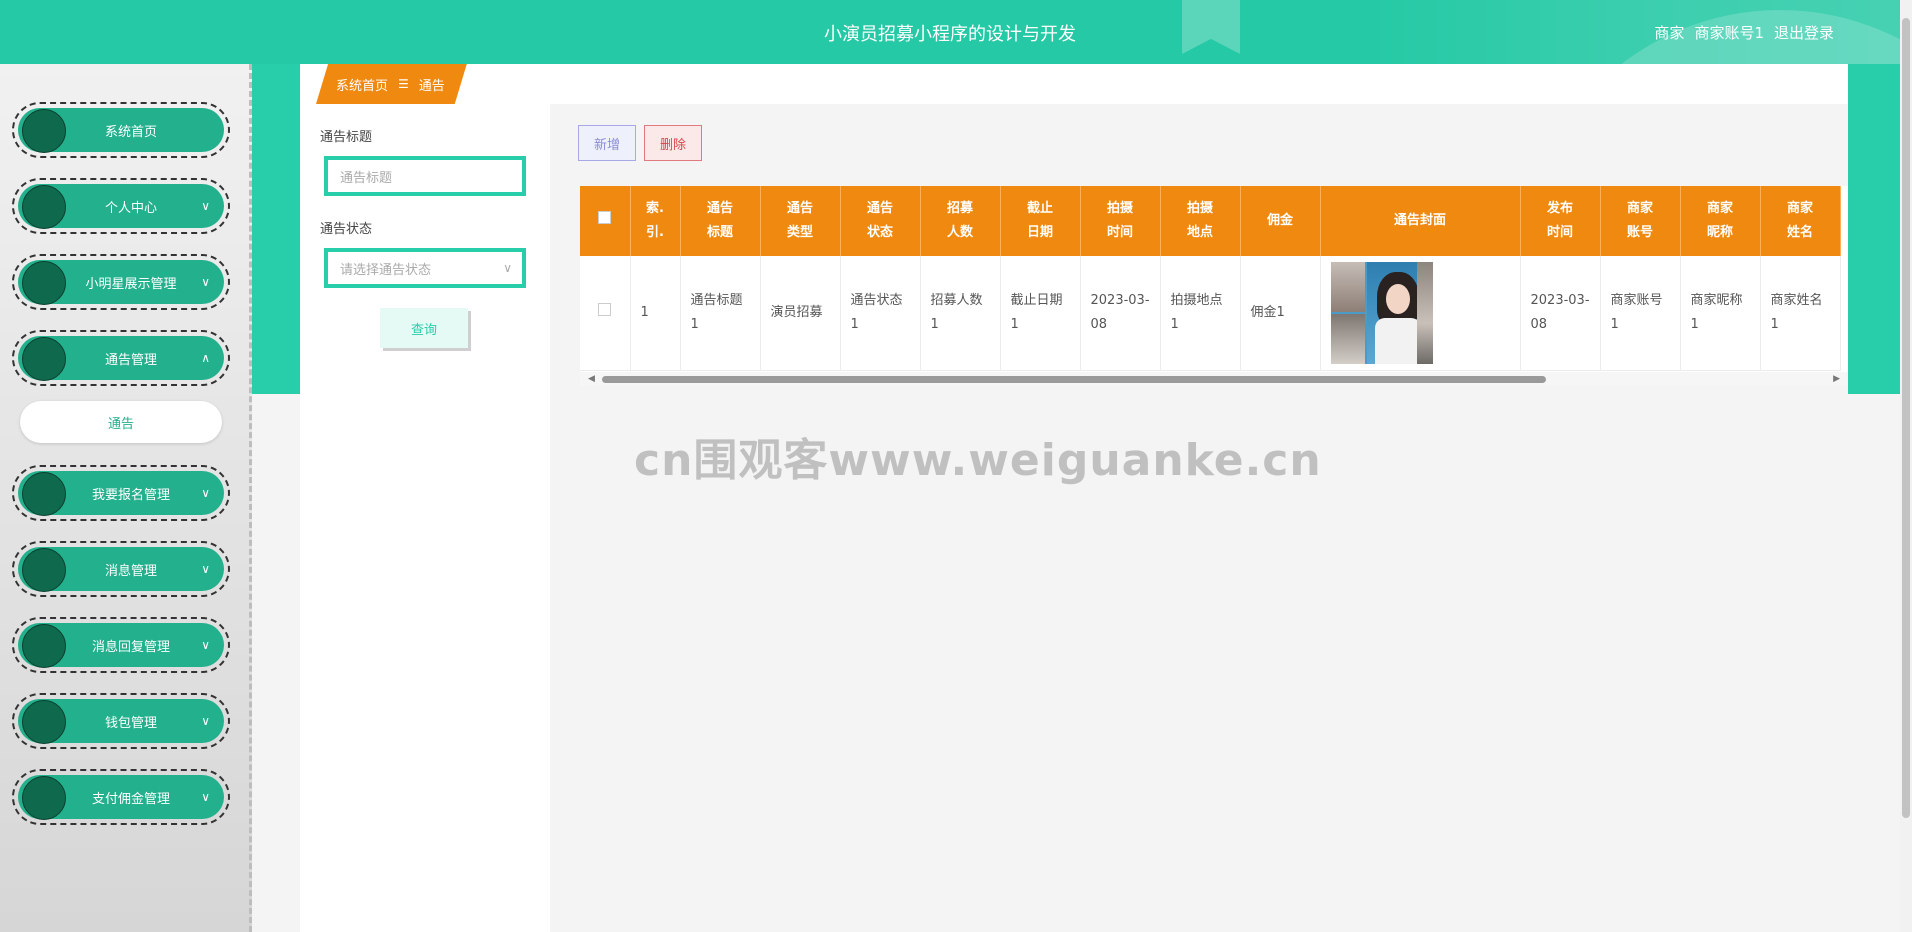 This screenshot has height=932, width=1912. What do you see at coordinates (425, 518) in the screenshot?
I see `filter-panel: 通告标题 通告标题 通告状态 请选择通告状态 ∨ 查询` at bounding box center [425, 518].